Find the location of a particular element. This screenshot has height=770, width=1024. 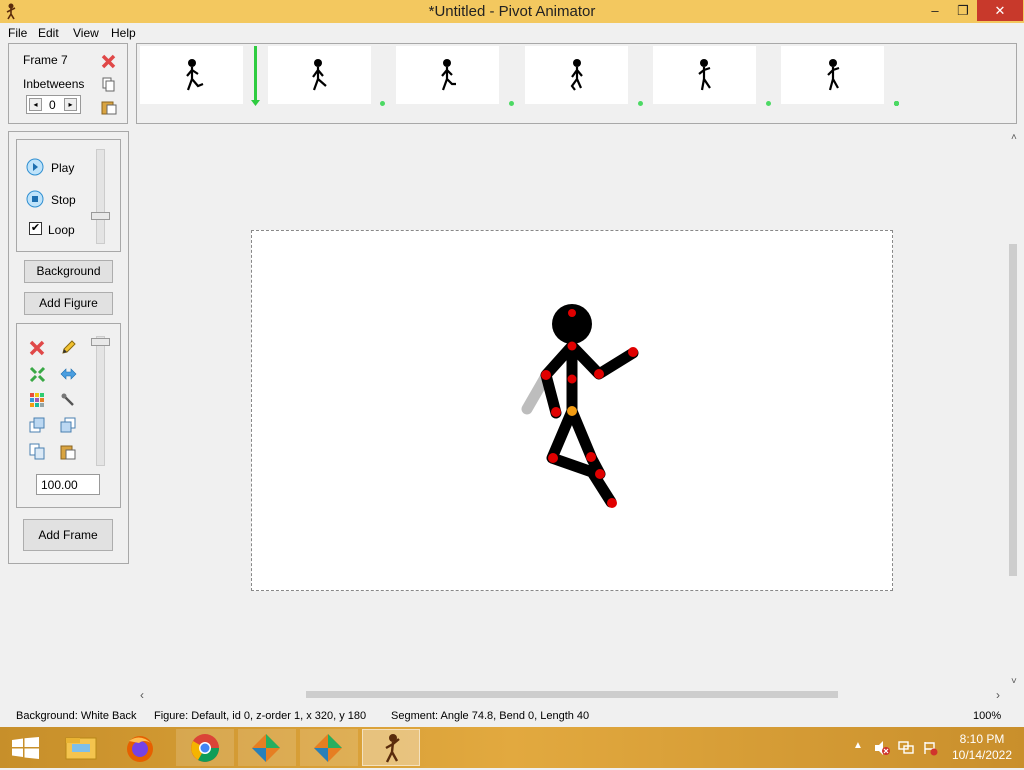

scroll-down-icon: ˅ is located at coordinates (1014, 681).